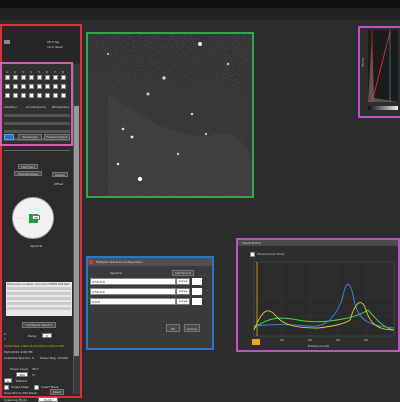 Image resolution: width=400 pixels, height=402 pixels. Describe the element at coordinates (91, 262) in the screenshot. I see `close-icon` at that location.